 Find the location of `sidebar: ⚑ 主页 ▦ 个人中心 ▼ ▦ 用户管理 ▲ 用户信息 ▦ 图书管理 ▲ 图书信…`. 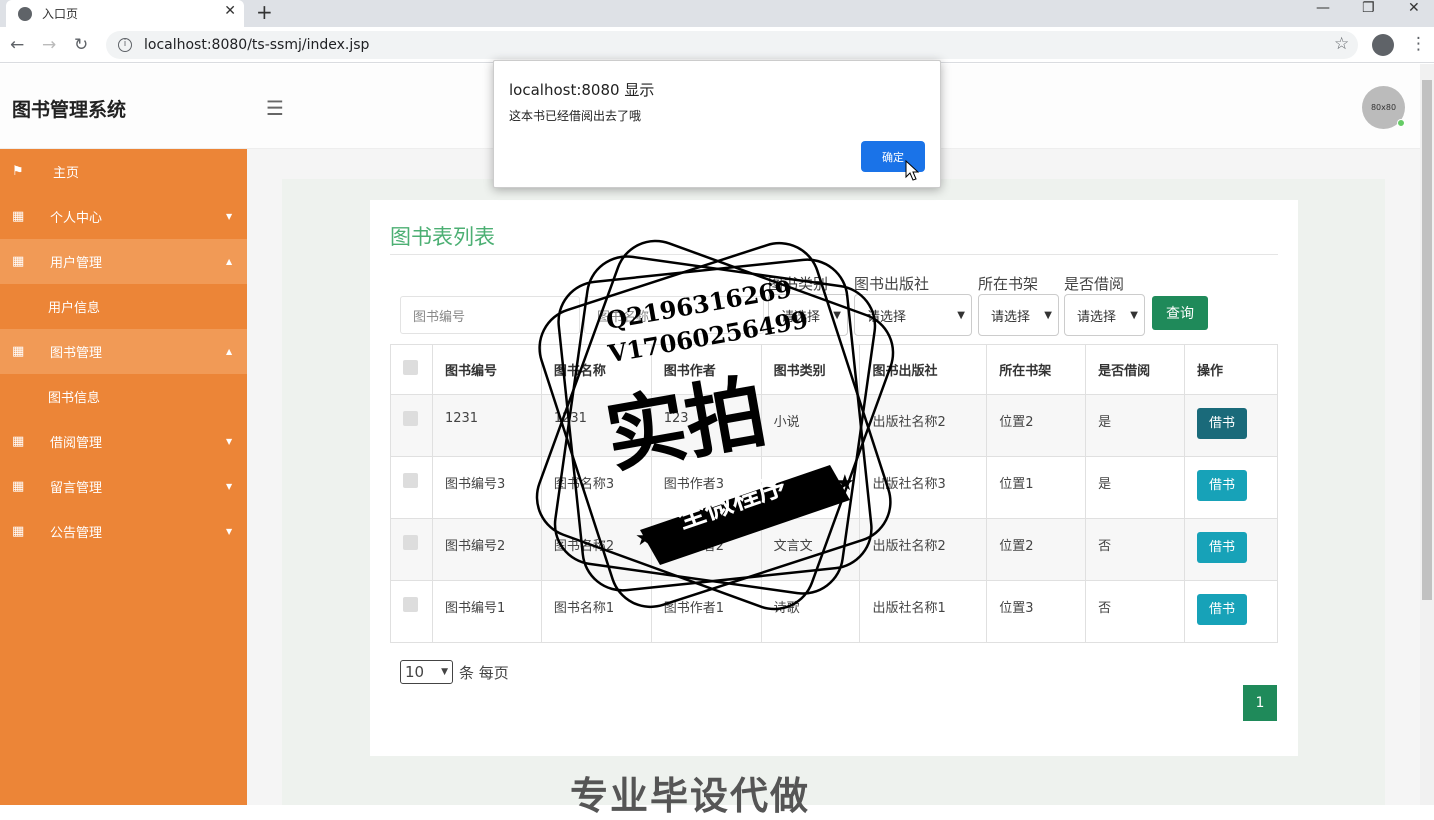

sidebar: ⚑ 主页 ▦ 个人中心 ▼ ▦ 用户管理 ▲ 用户信息 ▦ 图书管理 ▲ 图书信… is located at coordinates (123, 477).